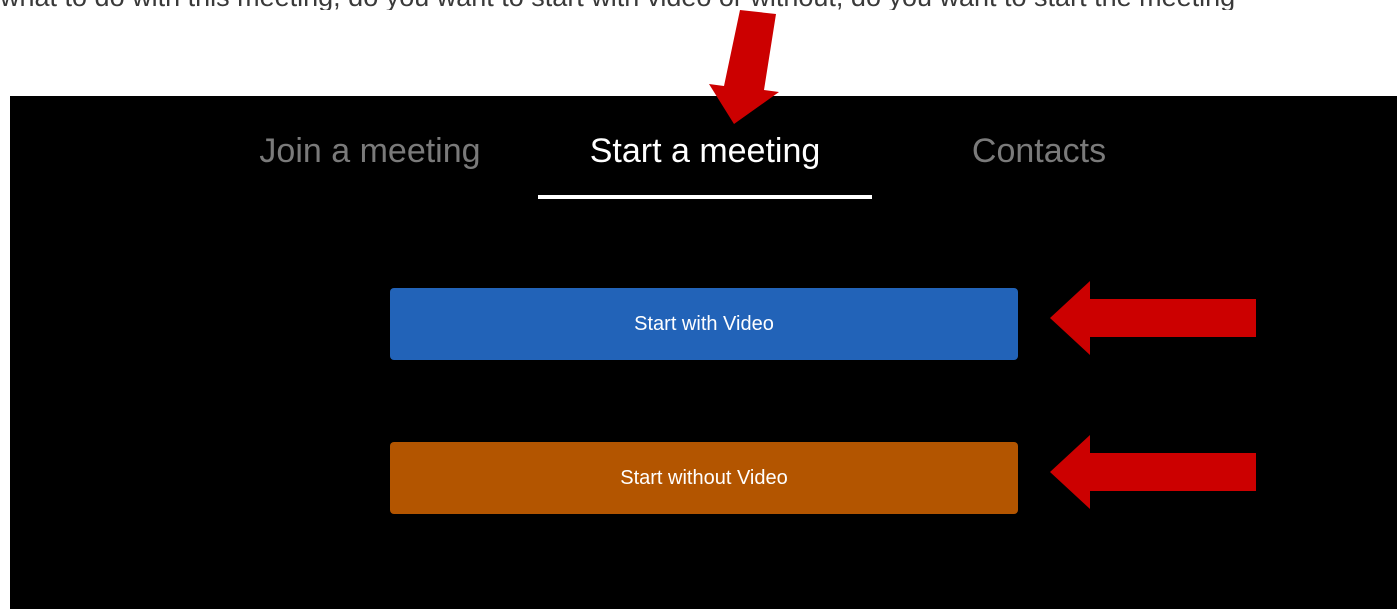 The image size is (1397, 609). I want to click on start-without-video-button: Start without Video, so click(704, 478).